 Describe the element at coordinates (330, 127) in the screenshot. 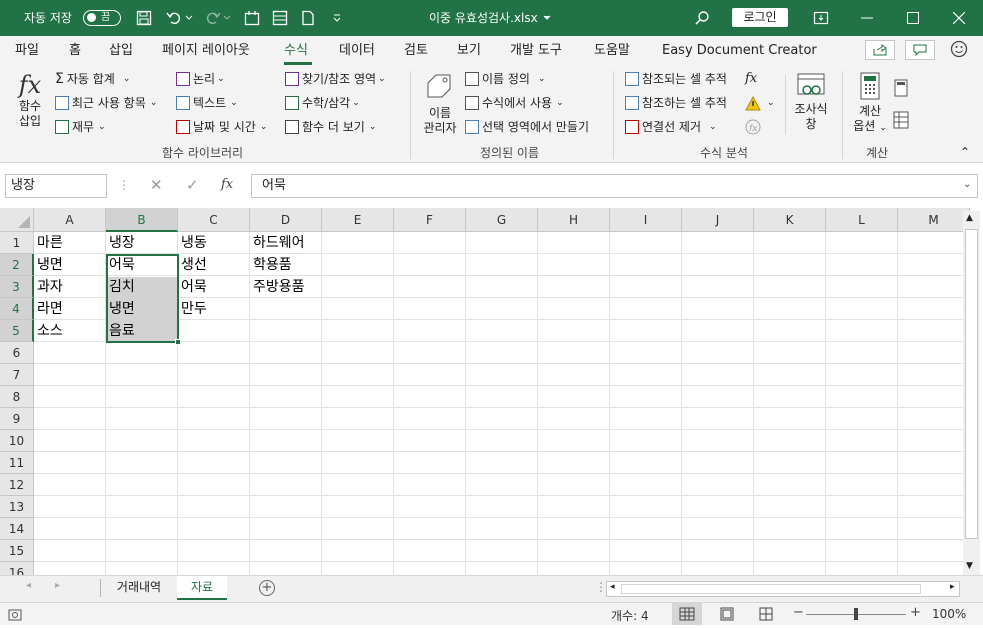

I see `more-functions-button: 함수 더 보기 ⌄` at that location.